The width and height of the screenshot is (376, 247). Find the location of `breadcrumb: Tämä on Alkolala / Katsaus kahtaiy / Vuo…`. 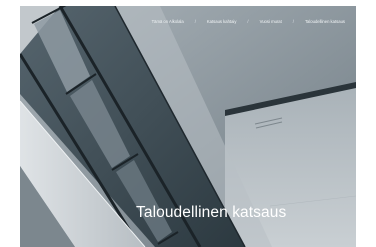

breadcrumb: Tämä on Alkolala / Katsaus kahtaiy / Vuo… is located at coordinates (248, 21).